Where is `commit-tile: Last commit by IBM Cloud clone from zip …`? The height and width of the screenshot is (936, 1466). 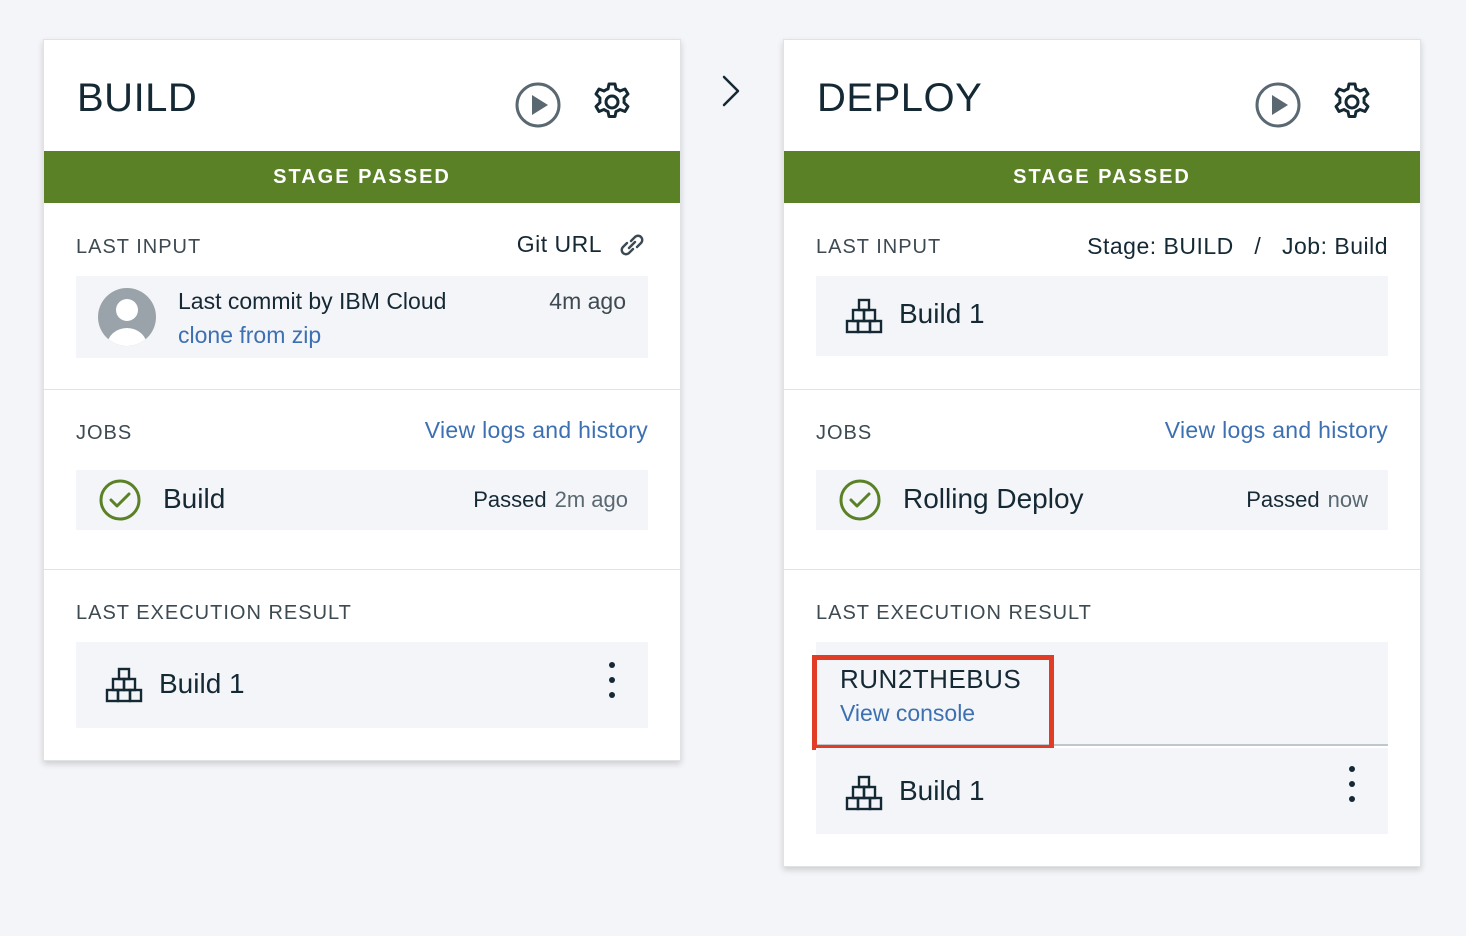 commit-tile: Last commit by IBM Cloud clone from zip … is located at coordinates (362, 317).